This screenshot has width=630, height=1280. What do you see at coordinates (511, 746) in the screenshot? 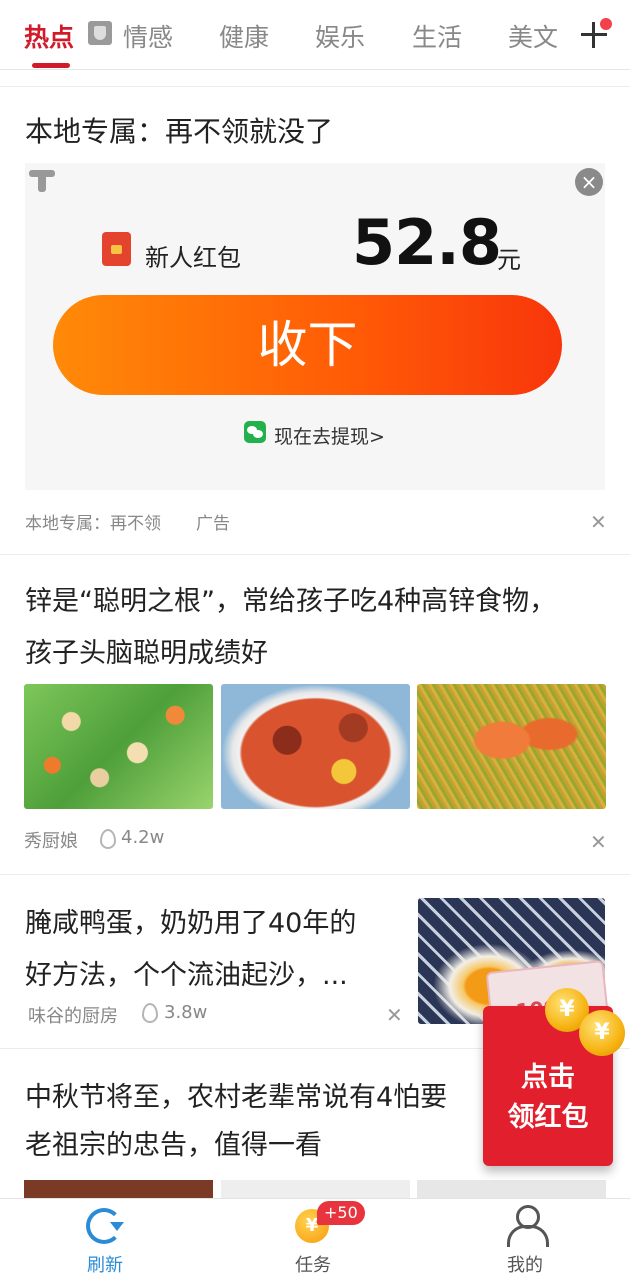
I see `article-thumbnail-shrimp` at bounding box center [511, 746].